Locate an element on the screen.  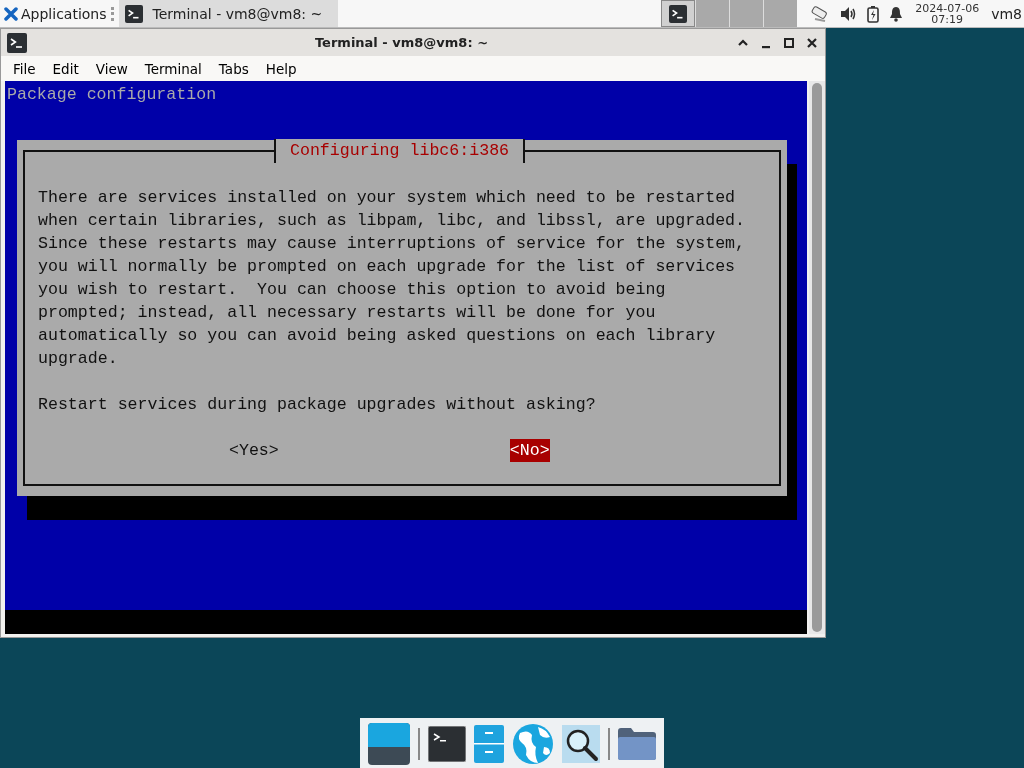
dialog-button: <Yes> is located at coordinates (254, 450).